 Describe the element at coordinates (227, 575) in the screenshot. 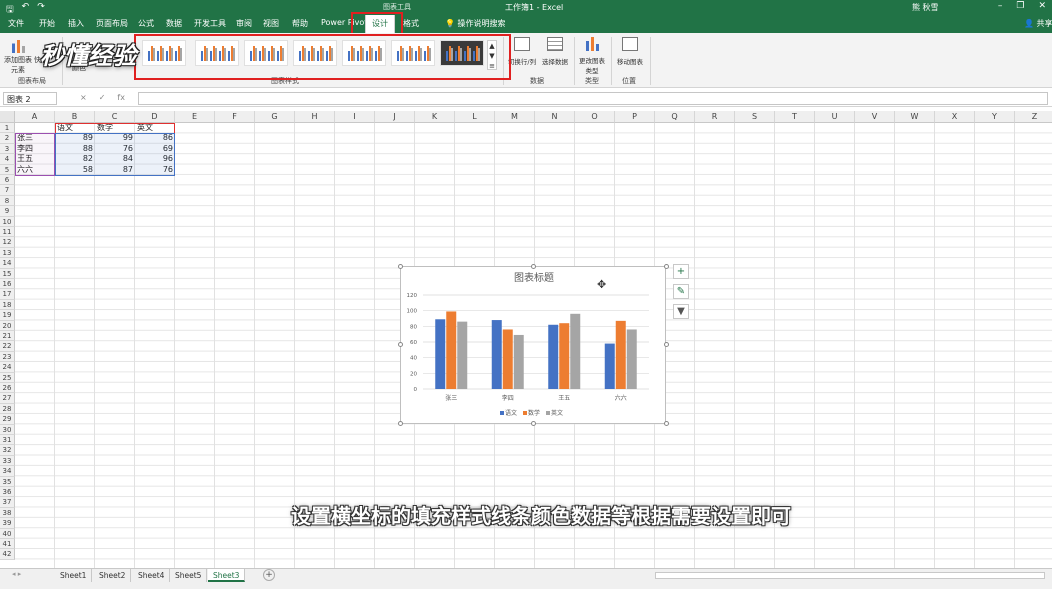

I see `sheet-tab-Sheet3: Sheet3` at that location.